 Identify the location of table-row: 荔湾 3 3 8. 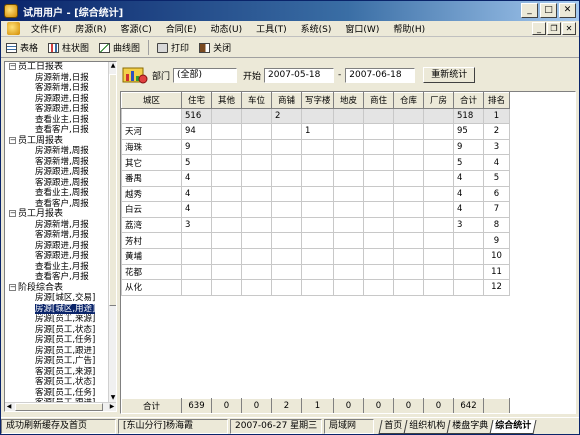
(315, 225).